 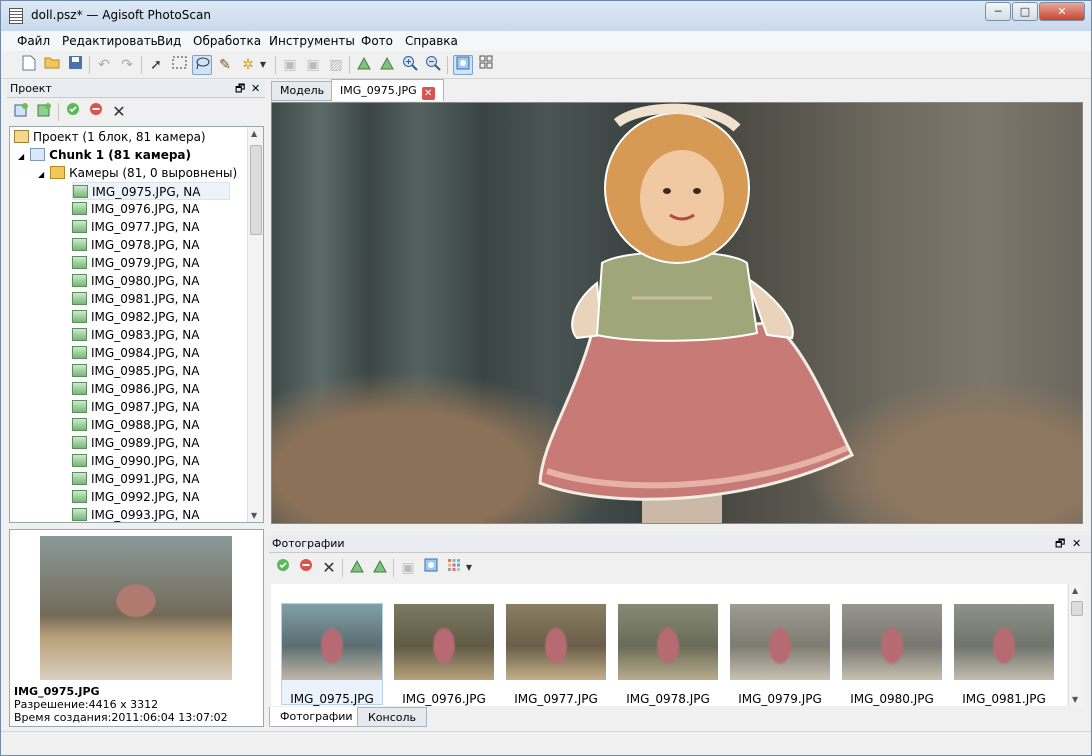 What do you see at coordinates (151, 191) in the screenshot?
I see `camera-item: IMG_0975.JPG, NA` at bounding box center [151, 191].